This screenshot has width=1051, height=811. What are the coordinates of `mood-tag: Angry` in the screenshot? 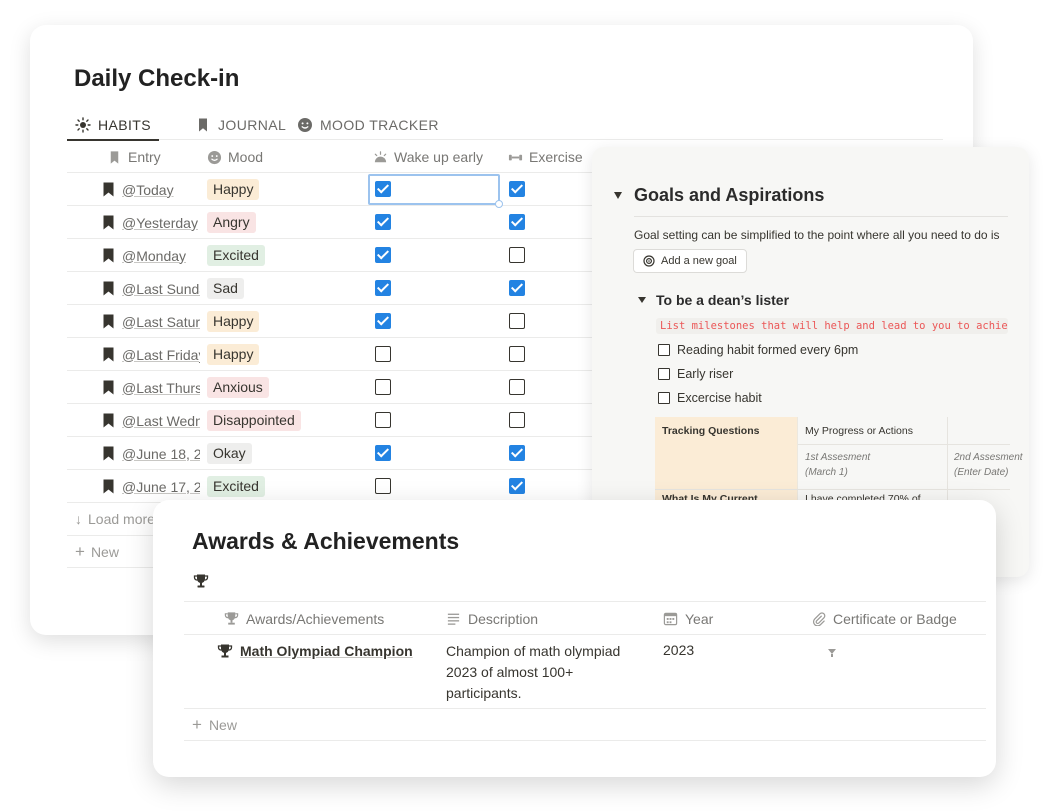 It's located at (231, 222).